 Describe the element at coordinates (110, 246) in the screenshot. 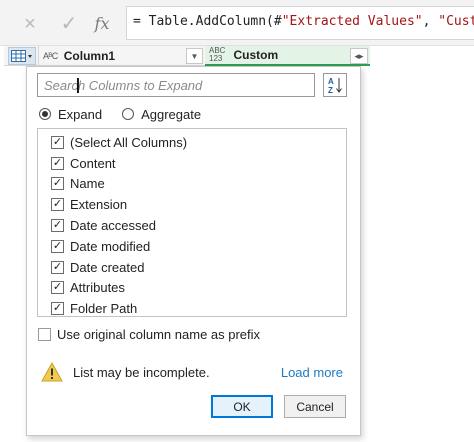

I see `list-item-label: Date modified` at that location.